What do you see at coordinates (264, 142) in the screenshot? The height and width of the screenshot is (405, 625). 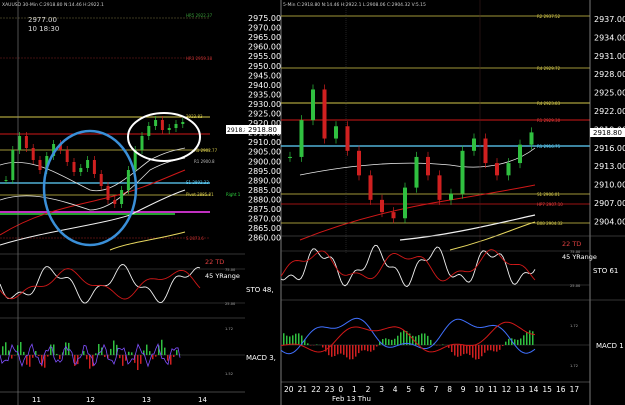 I see `price-tick-label: 2910.00` at bounding box center [264, 142].